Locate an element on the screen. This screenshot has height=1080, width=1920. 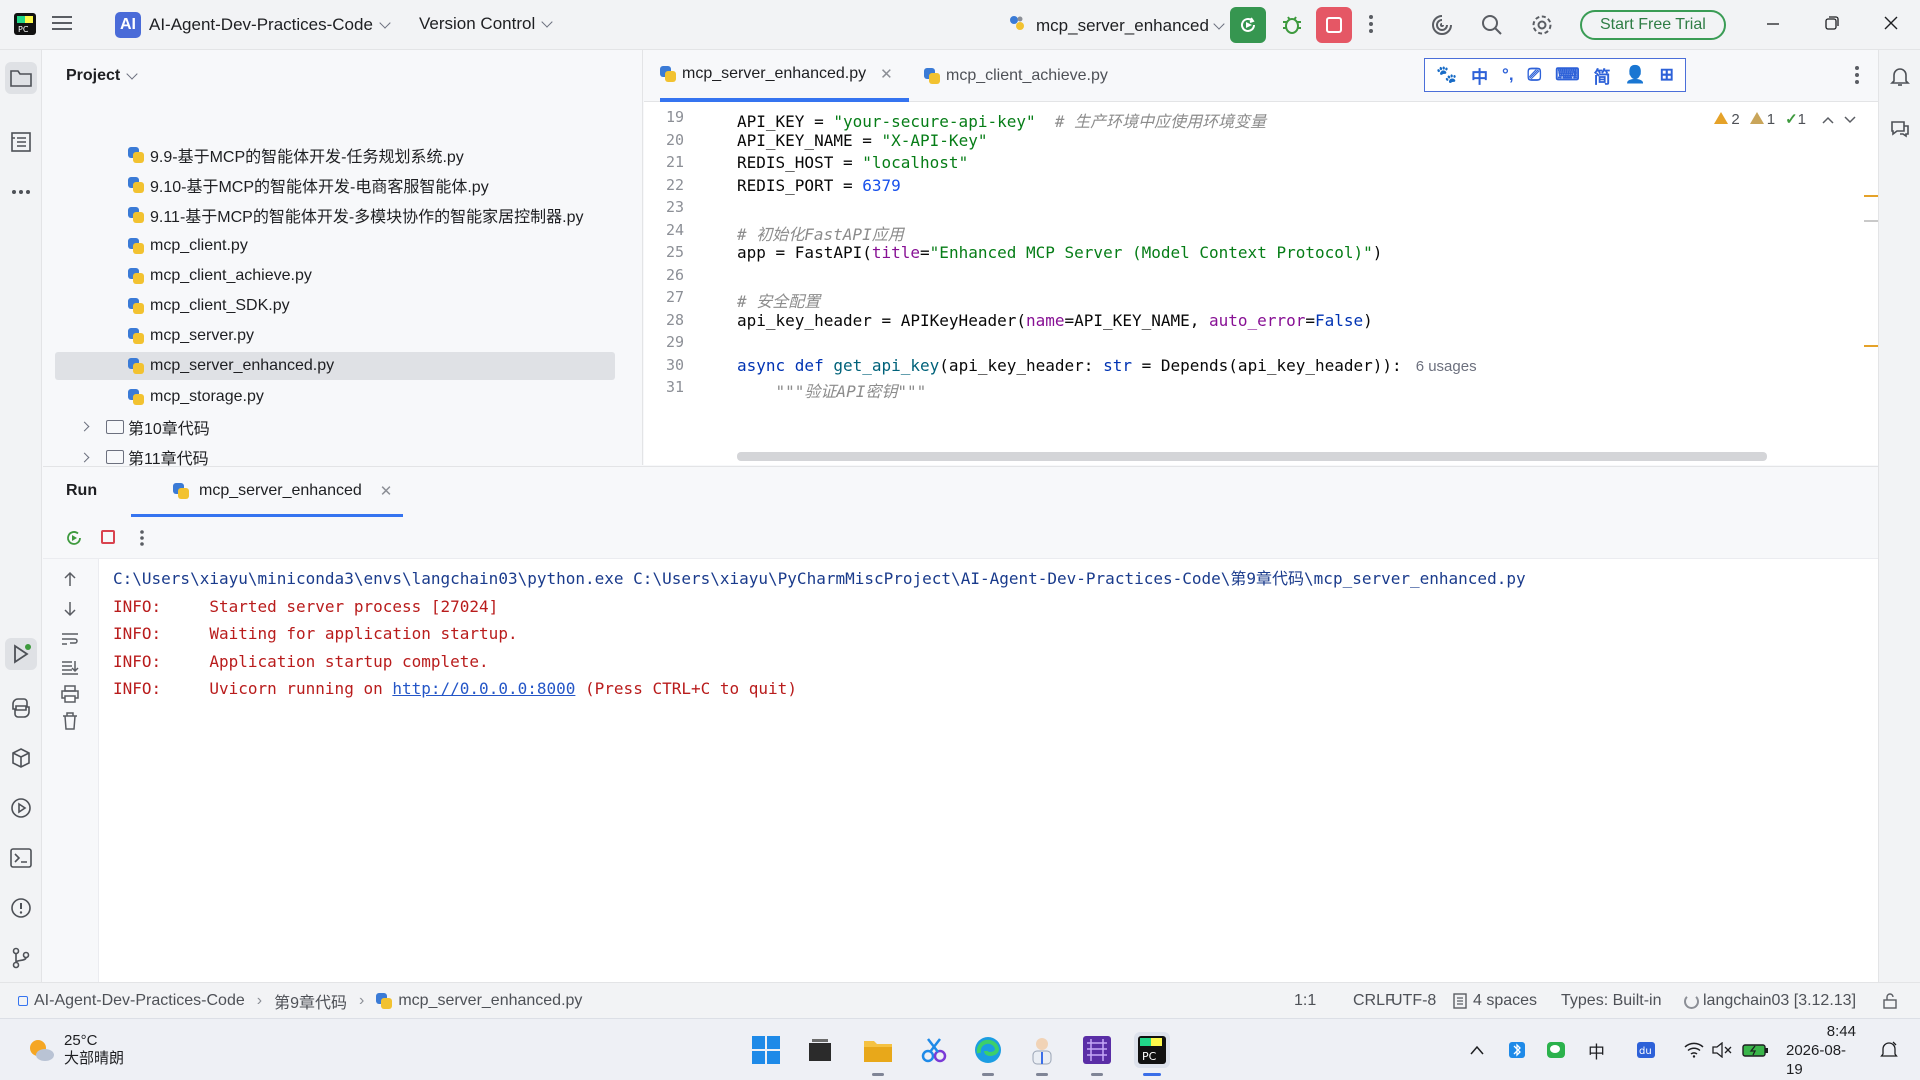
start-windows-icon is located at coordinates (766, 1050).